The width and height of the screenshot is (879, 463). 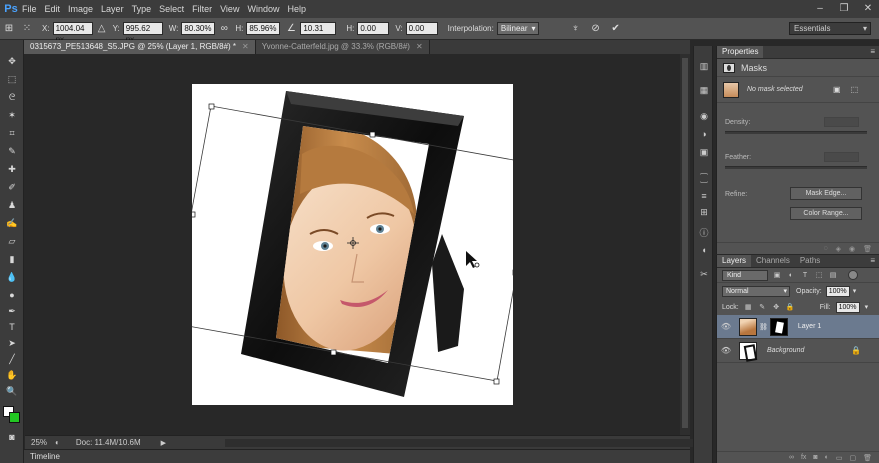 I want to click on brush-tool-icon: ✐, so click(x=12, y=187).